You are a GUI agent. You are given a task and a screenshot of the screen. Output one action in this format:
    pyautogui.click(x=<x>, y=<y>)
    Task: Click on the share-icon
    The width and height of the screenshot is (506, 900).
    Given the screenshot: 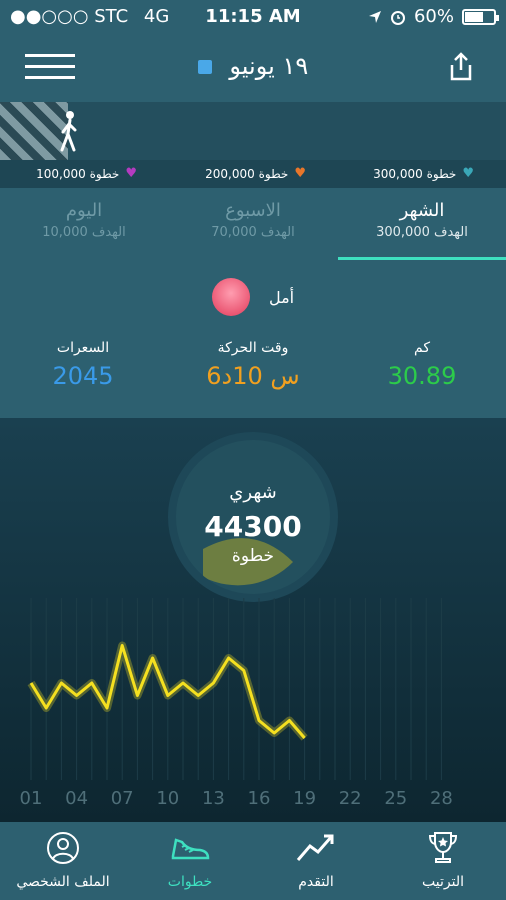 What is the action you would take?
    pyautogui.click(x=461, y=67)
    